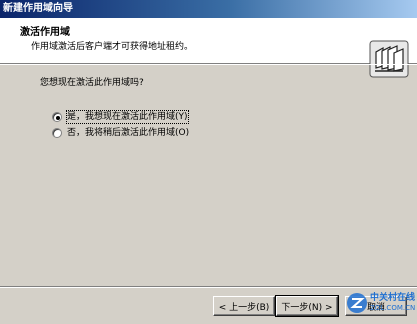  I want to click on back-button: < 上一步(B), so click(244, 306).